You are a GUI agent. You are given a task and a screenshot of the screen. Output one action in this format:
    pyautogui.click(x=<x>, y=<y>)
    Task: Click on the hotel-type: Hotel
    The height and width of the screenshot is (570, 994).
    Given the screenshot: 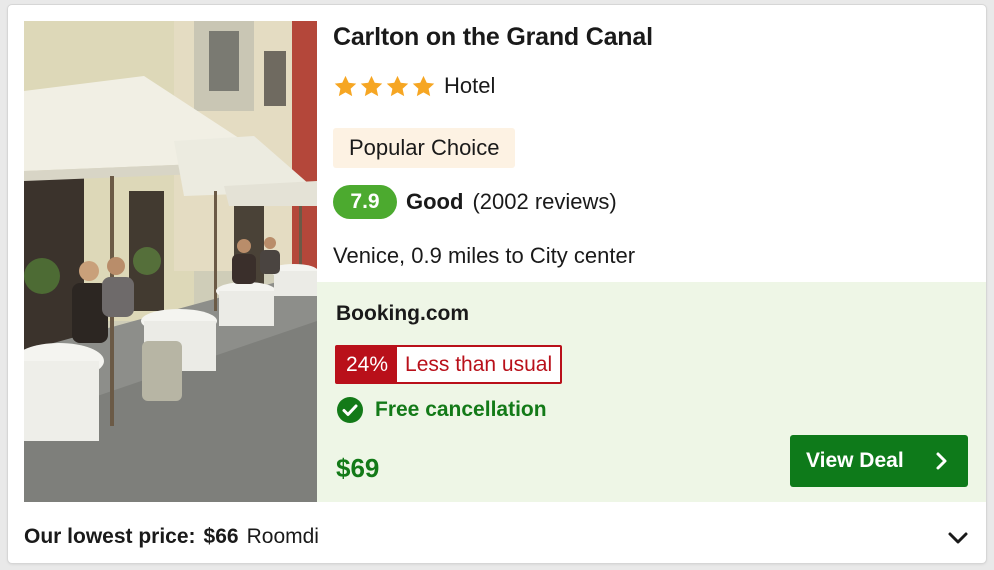 What is the action you would take?
    pyautogui.click(x=470, y=85)
    